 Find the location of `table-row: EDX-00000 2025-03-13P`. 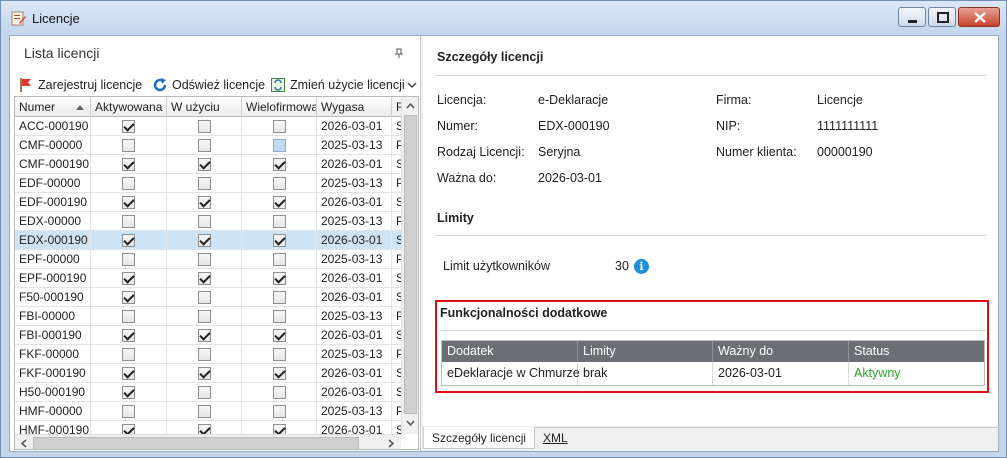

table-row: EDX-00000 2025-03-13P is located at coordinates (208, 221).